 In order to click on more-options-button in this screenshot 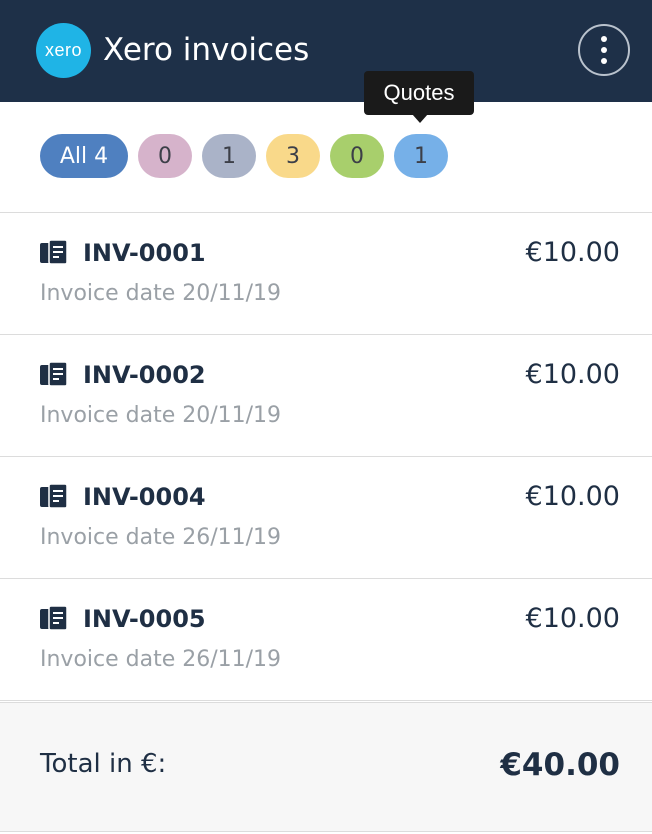, I will do `click(604, 50)`.